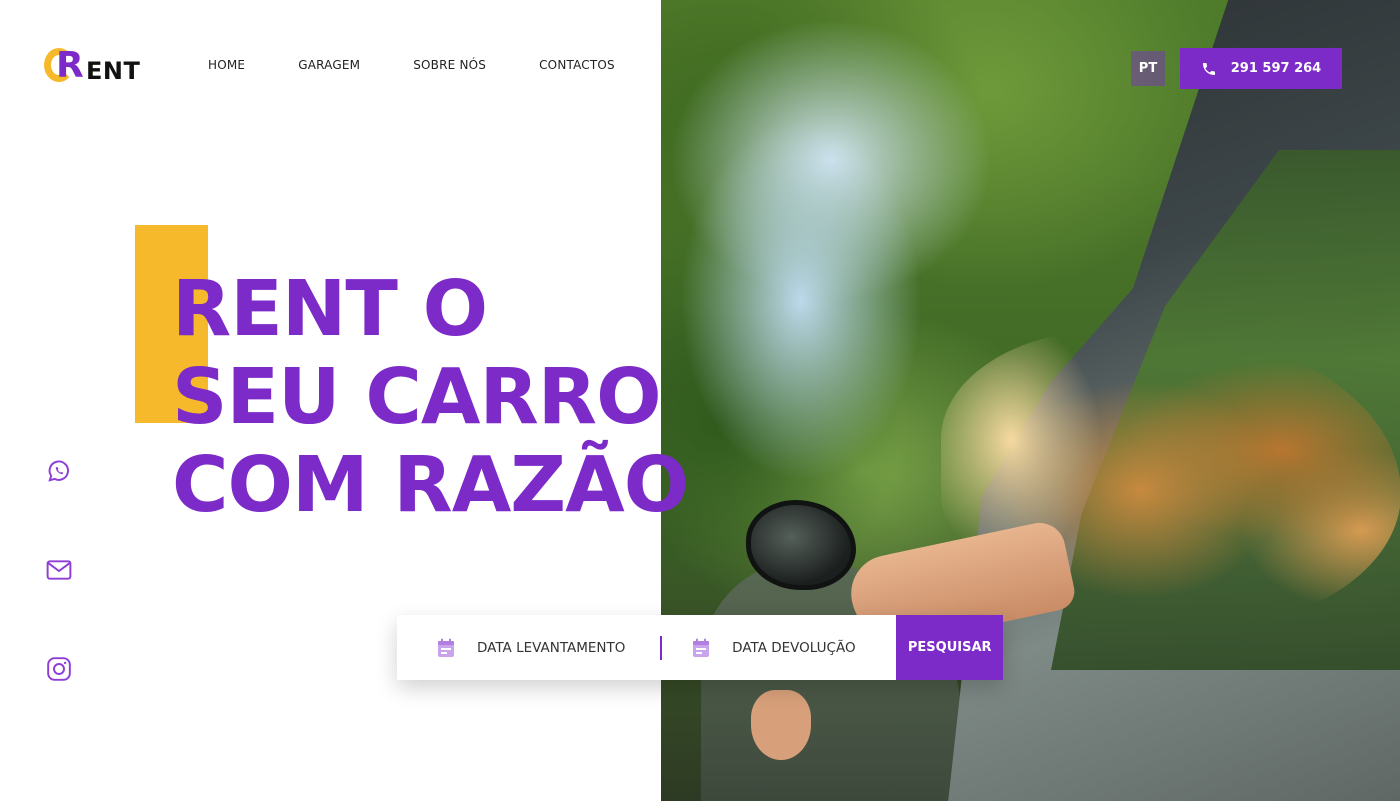  What do you see at coordinates (1276, 68) in the screenshot?
I see `phone-number: 291 597 264` at bounding box center [1276, 68].